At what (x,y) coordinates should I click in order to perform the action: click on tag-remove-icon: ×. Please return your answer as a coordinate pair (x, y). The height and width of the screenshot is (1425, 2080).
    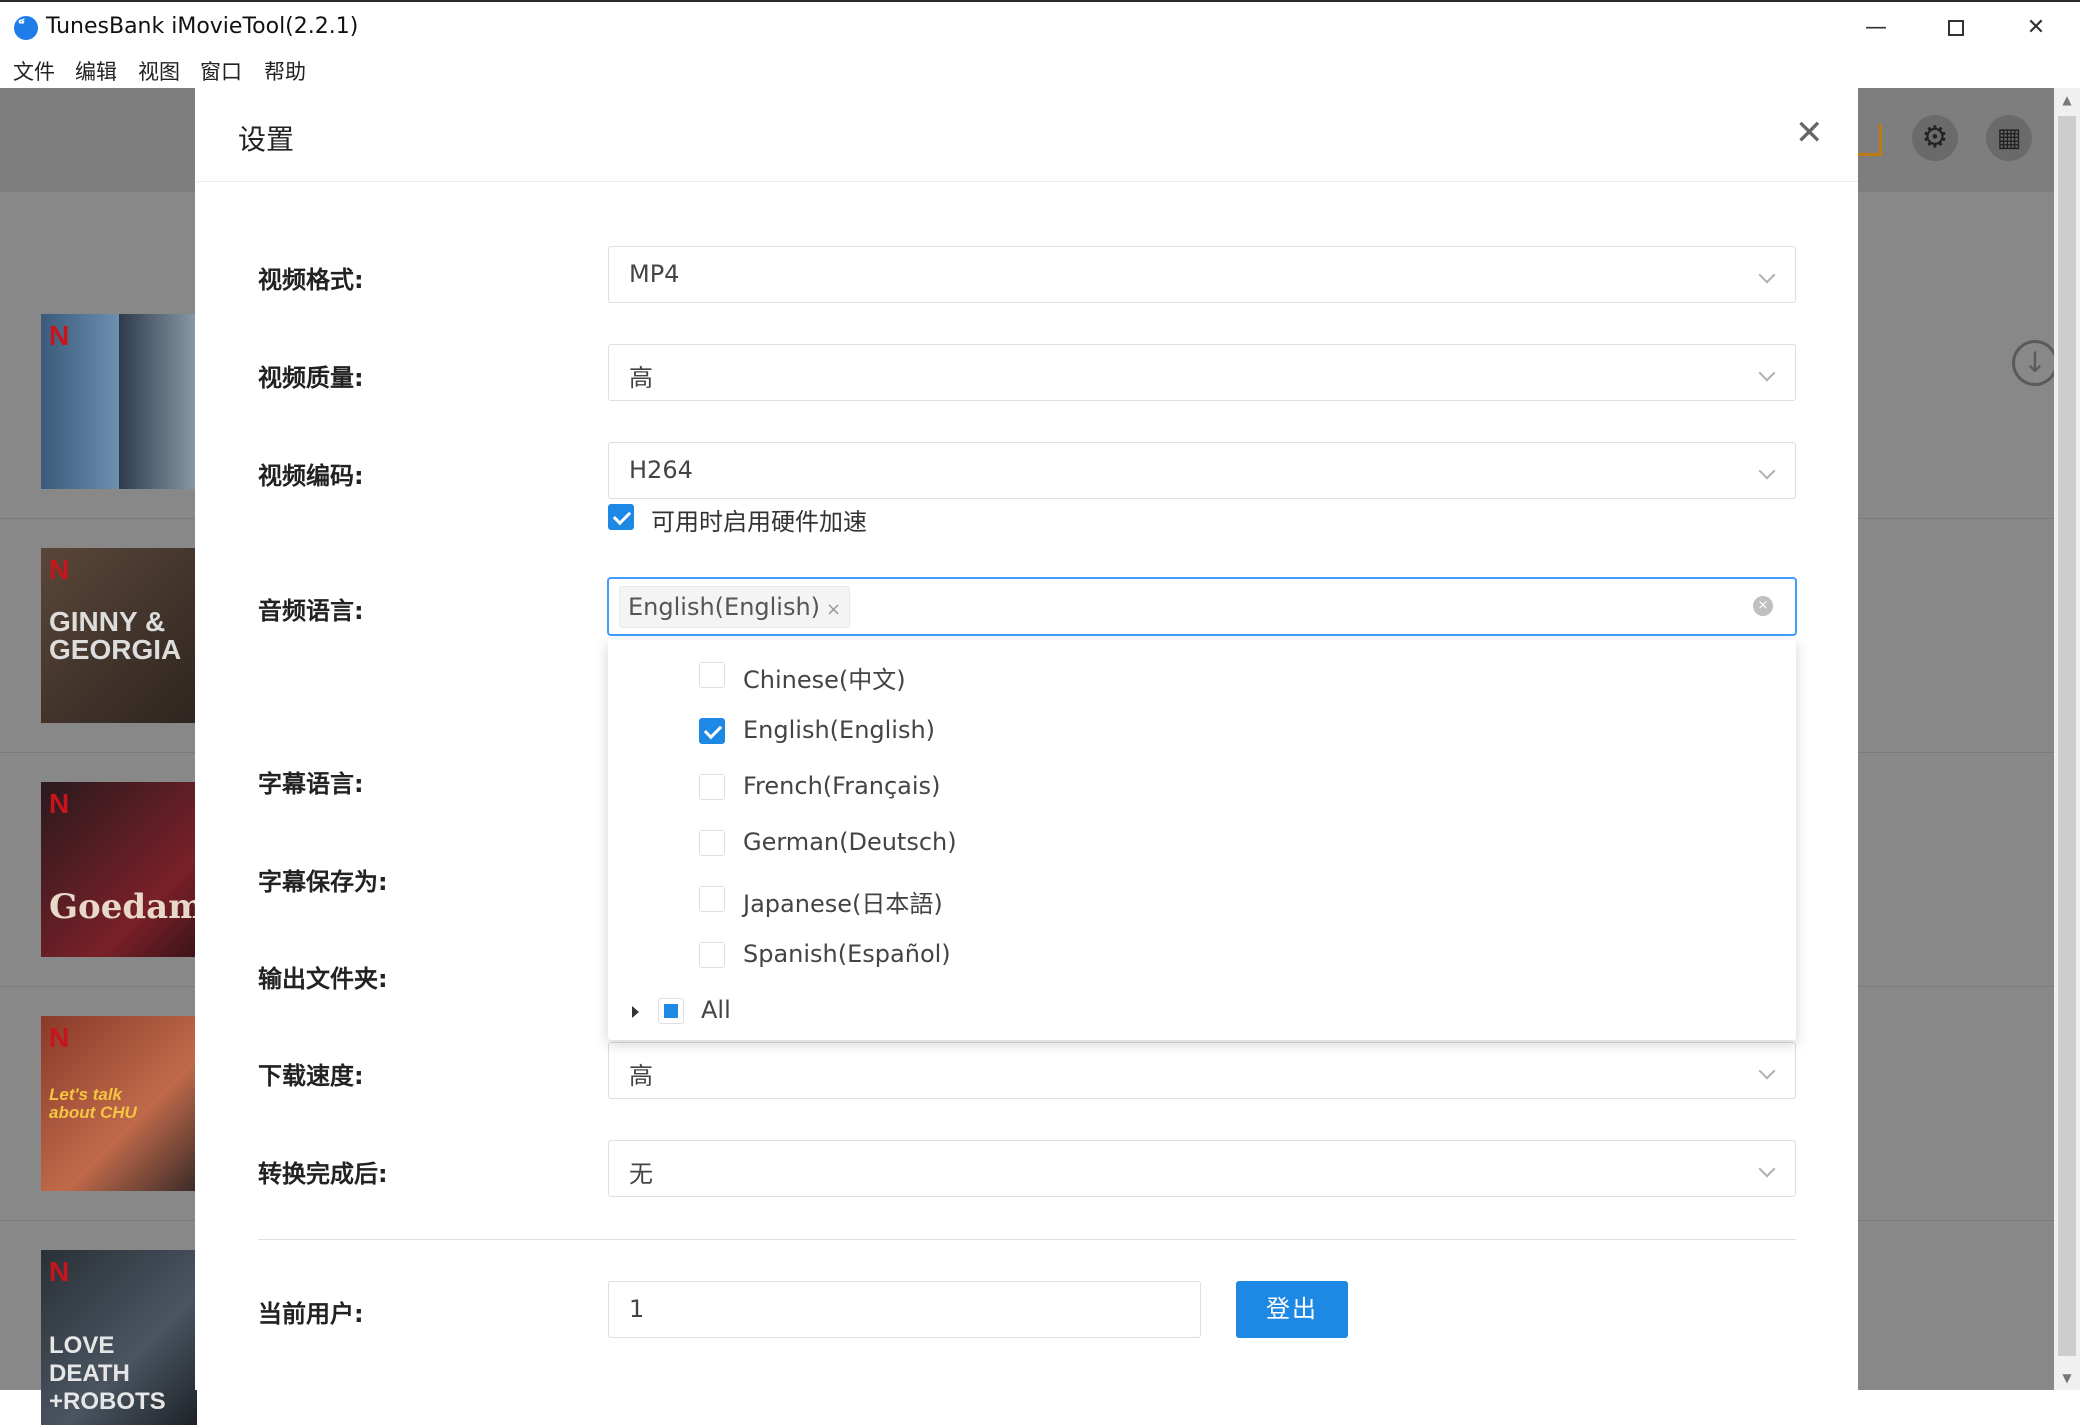
    Looking at the image, I should click on (833, 609).